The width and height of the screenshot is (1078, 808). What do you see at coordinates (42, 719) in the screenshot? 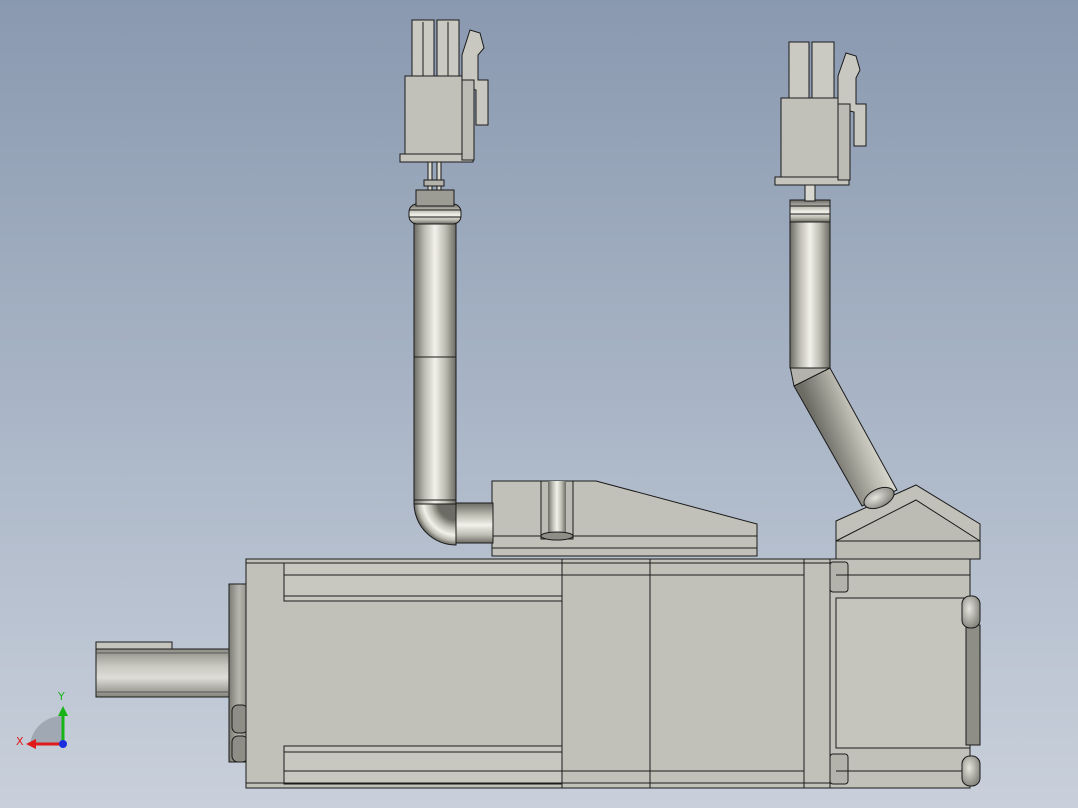
I see `orientation-triad: Y X` at bounding box center [42, 719].